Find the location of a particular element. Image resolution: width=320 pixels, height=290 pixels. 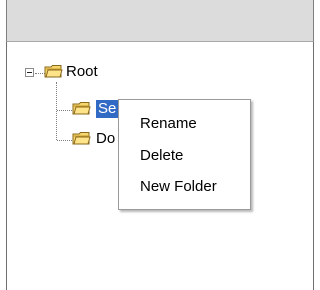

tree-vertical-line is located at coordinates (56, 111).